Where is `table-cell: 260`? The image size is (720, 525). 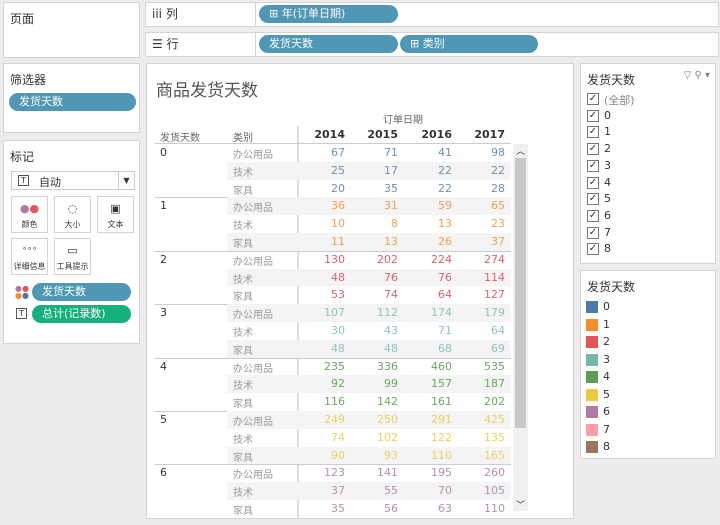
table-cell: 260 is located at coordinates (494, 472).